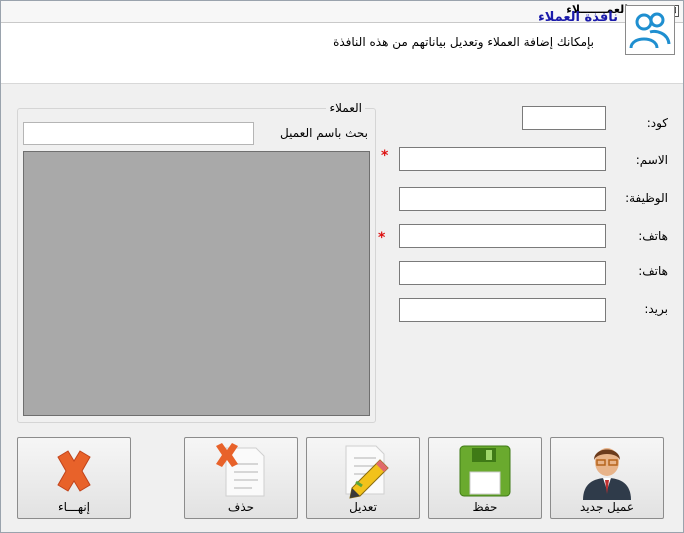 The image size is (684, 533). I want to click on exit-button: إنهـــاء, so click(74, 478).